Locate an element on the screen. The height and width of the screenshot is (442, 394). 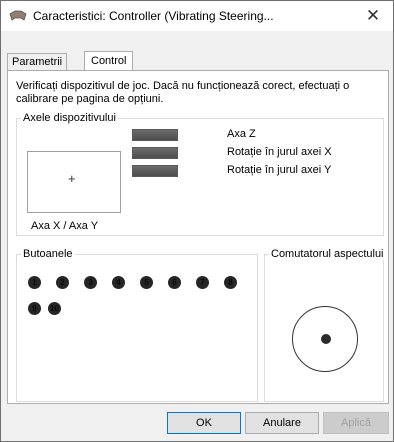
z-axis-bar is located at coordinates (155, 135).